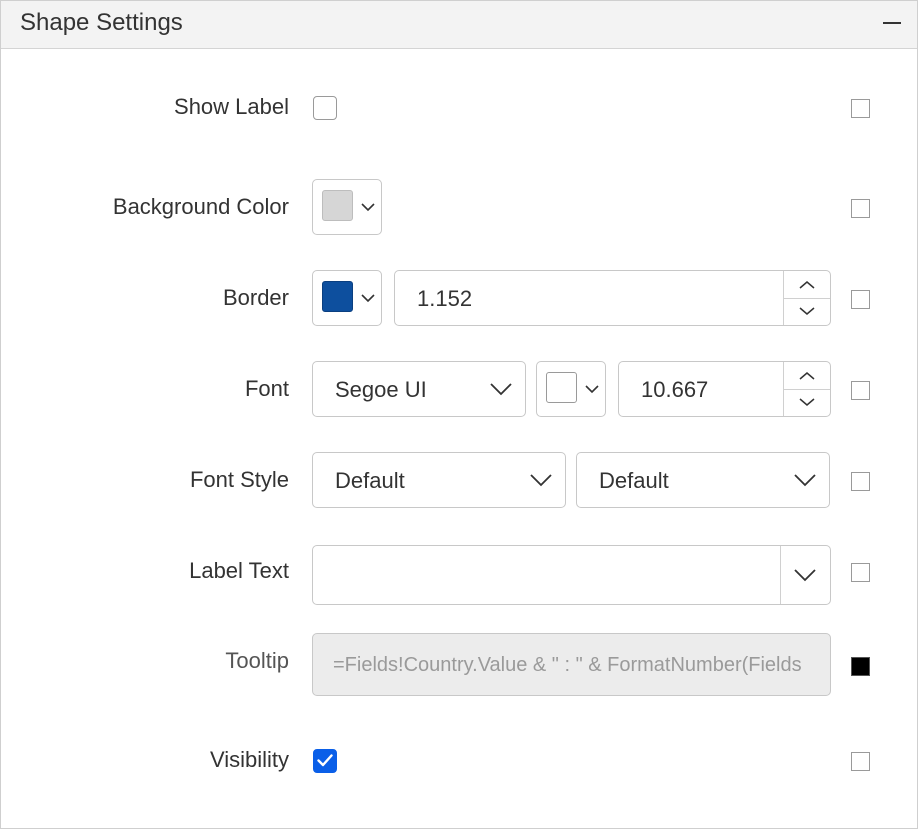 This screenshot has height=829, width=918. Describe the element at coordinates (860, 390) in the screenshot. I see `font-expression-box` at that location.